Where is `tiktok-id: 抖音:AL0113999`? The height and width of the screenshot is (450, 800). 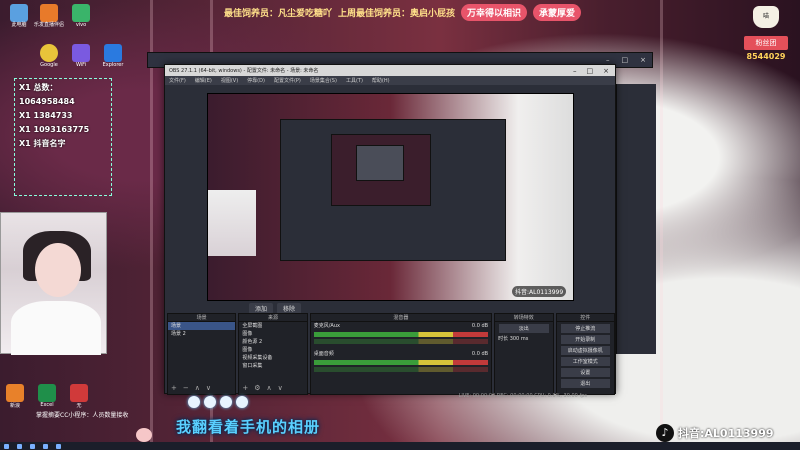
tiktok-id: 抖音:AL0113999 is located at coordinates (726, 433).